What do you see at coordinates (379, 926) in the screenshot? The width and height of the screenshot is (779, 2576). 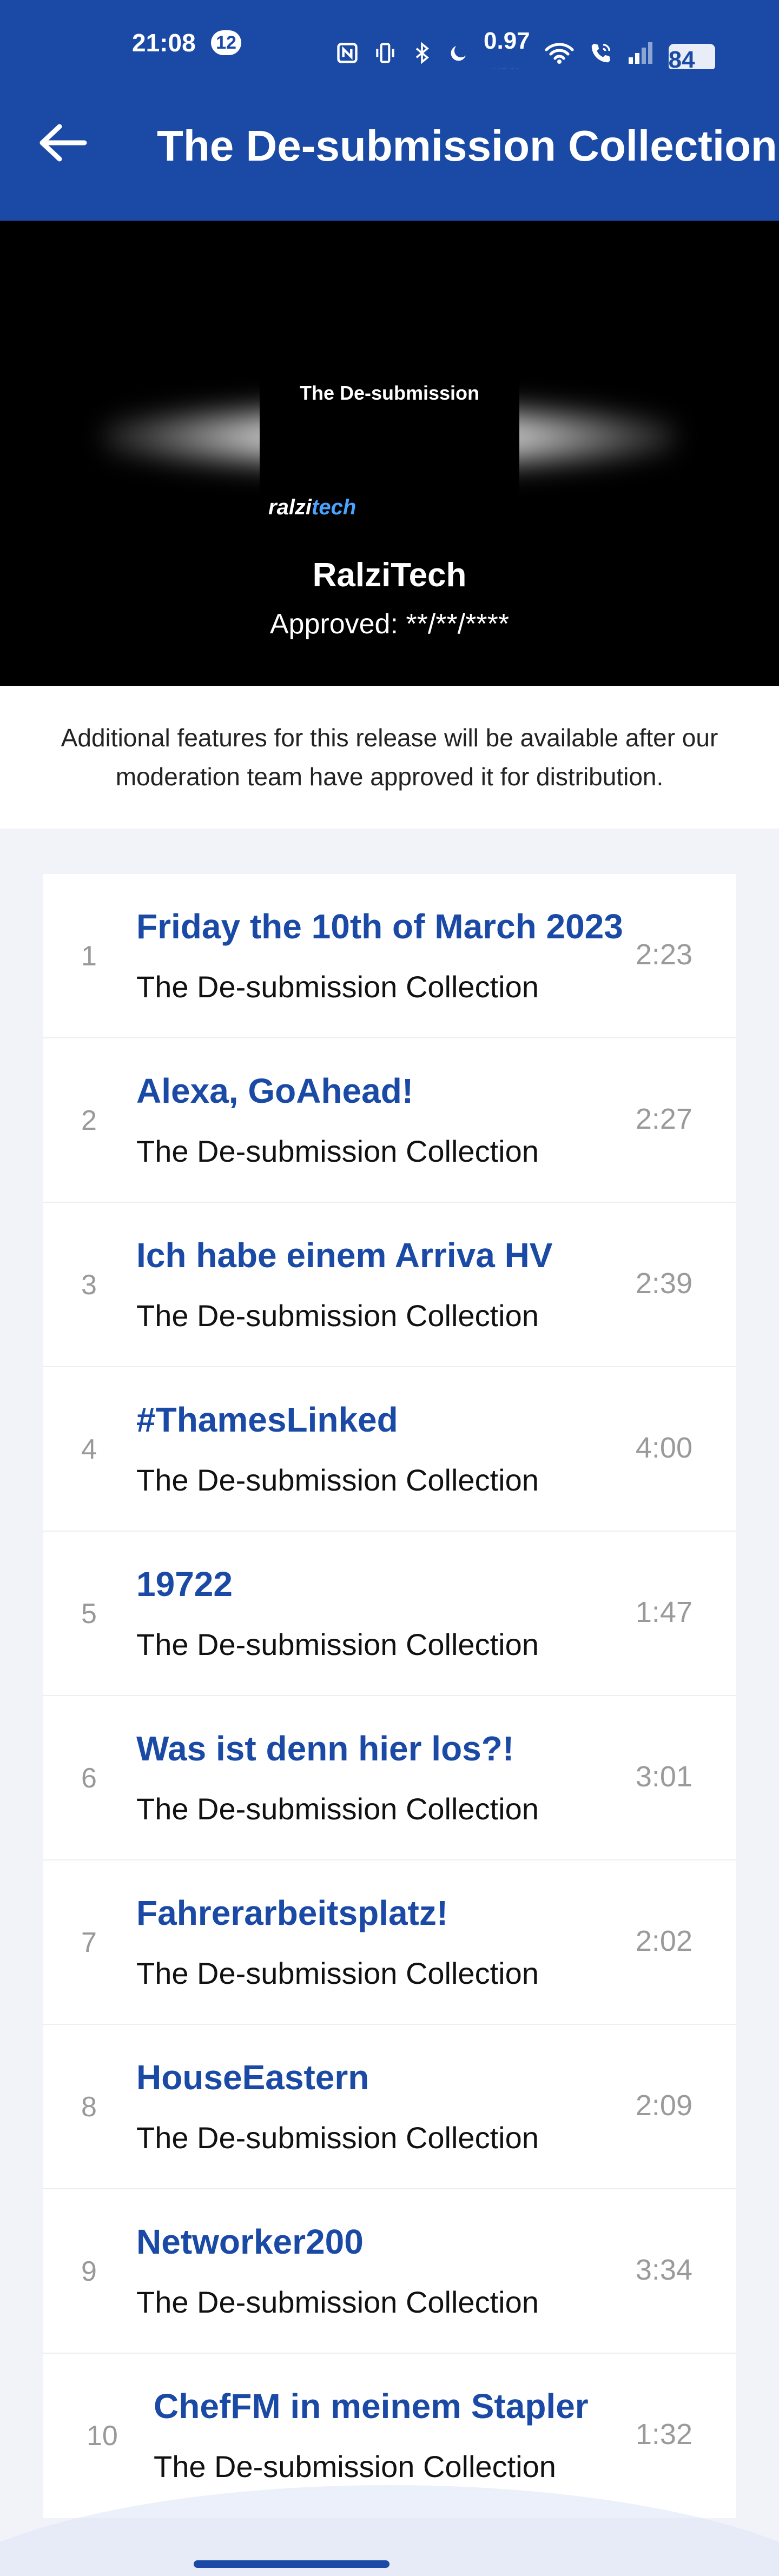 I see `track-title: Friday the 10th of March 2023` at bounding box center [379, 926].